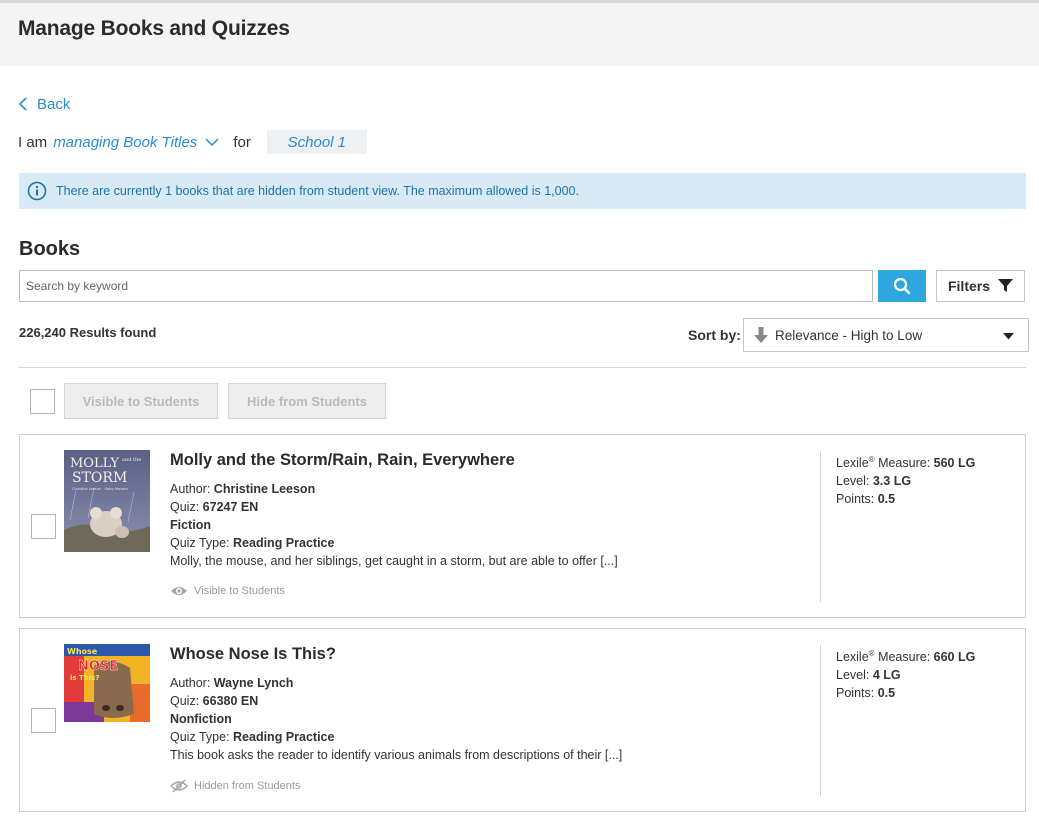 Image resolution: width=1039 pixels, height=818 pixels. Describe the element at coordinates (141, 401) in the screenshot. I see `make-visible-button: Visible to Students` at that location.